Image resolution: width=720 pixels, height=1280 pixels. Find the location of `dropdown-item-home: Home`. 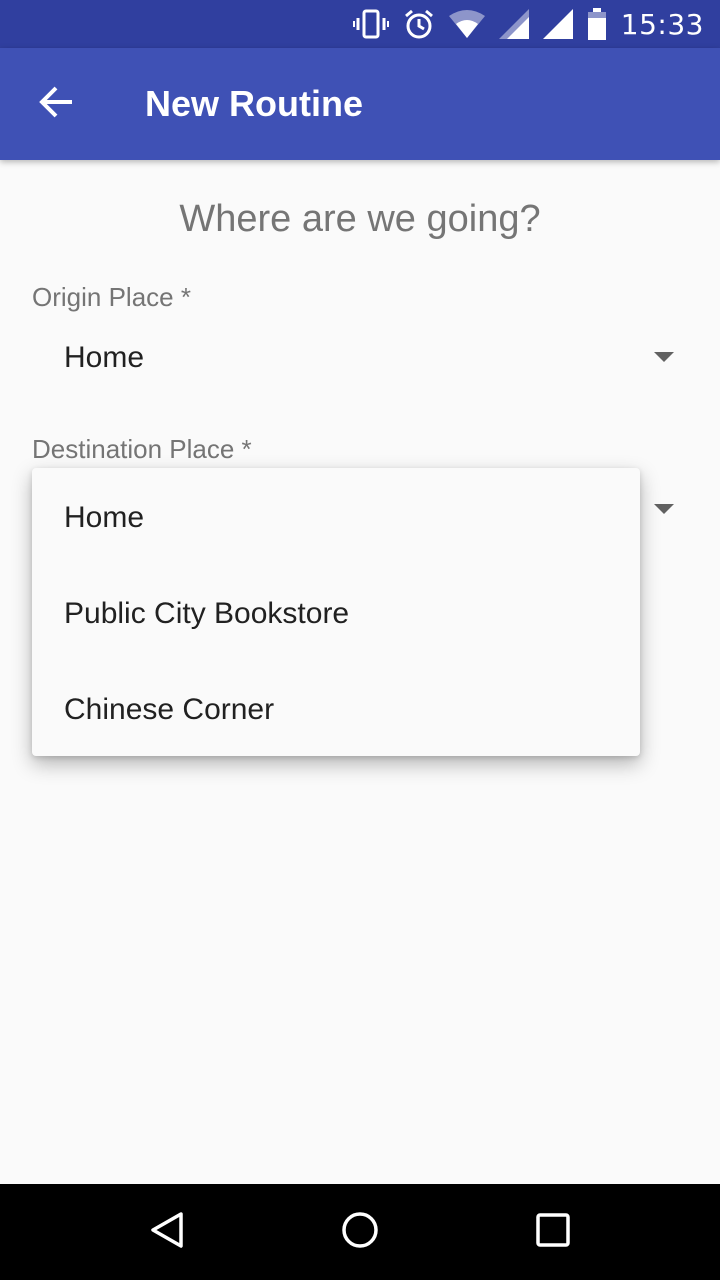

dropdown-item-home: Home is located at coordinates (336, 518).